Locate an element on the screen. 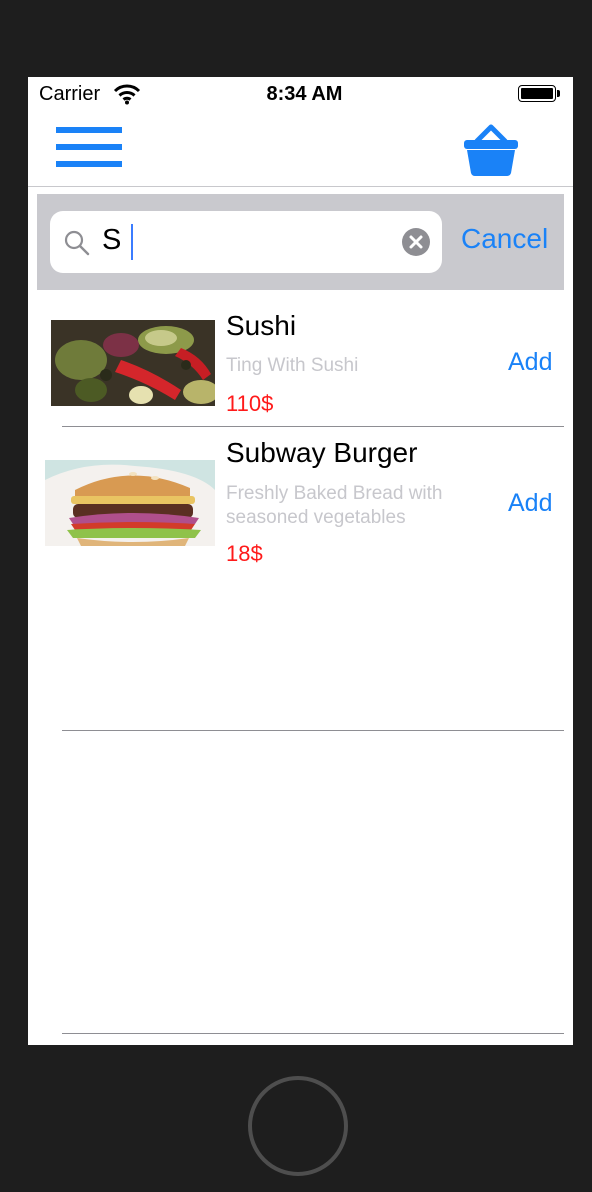 The image size is (592, 1192). status-bar: Carrier 8:34 AM is located at coordinates (300, 94).